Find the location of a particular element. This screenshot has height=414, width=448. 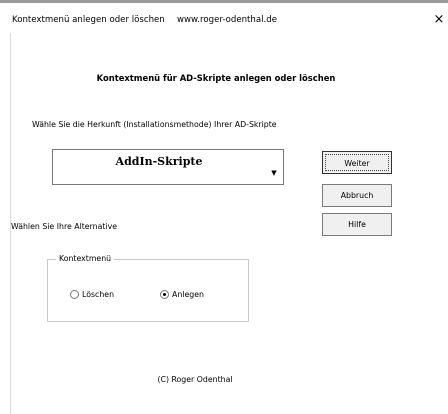

dropdown-arrow-icon: ▼ is located at coordinates (274, 173).